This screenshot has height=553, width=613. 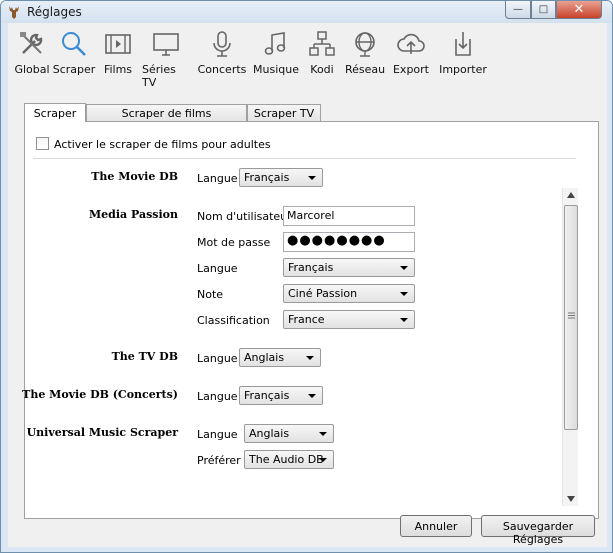 What do you see at coordinates (275, 43) in the screenshot?
I see `music-note-icon` at bounding box center [275, 43].